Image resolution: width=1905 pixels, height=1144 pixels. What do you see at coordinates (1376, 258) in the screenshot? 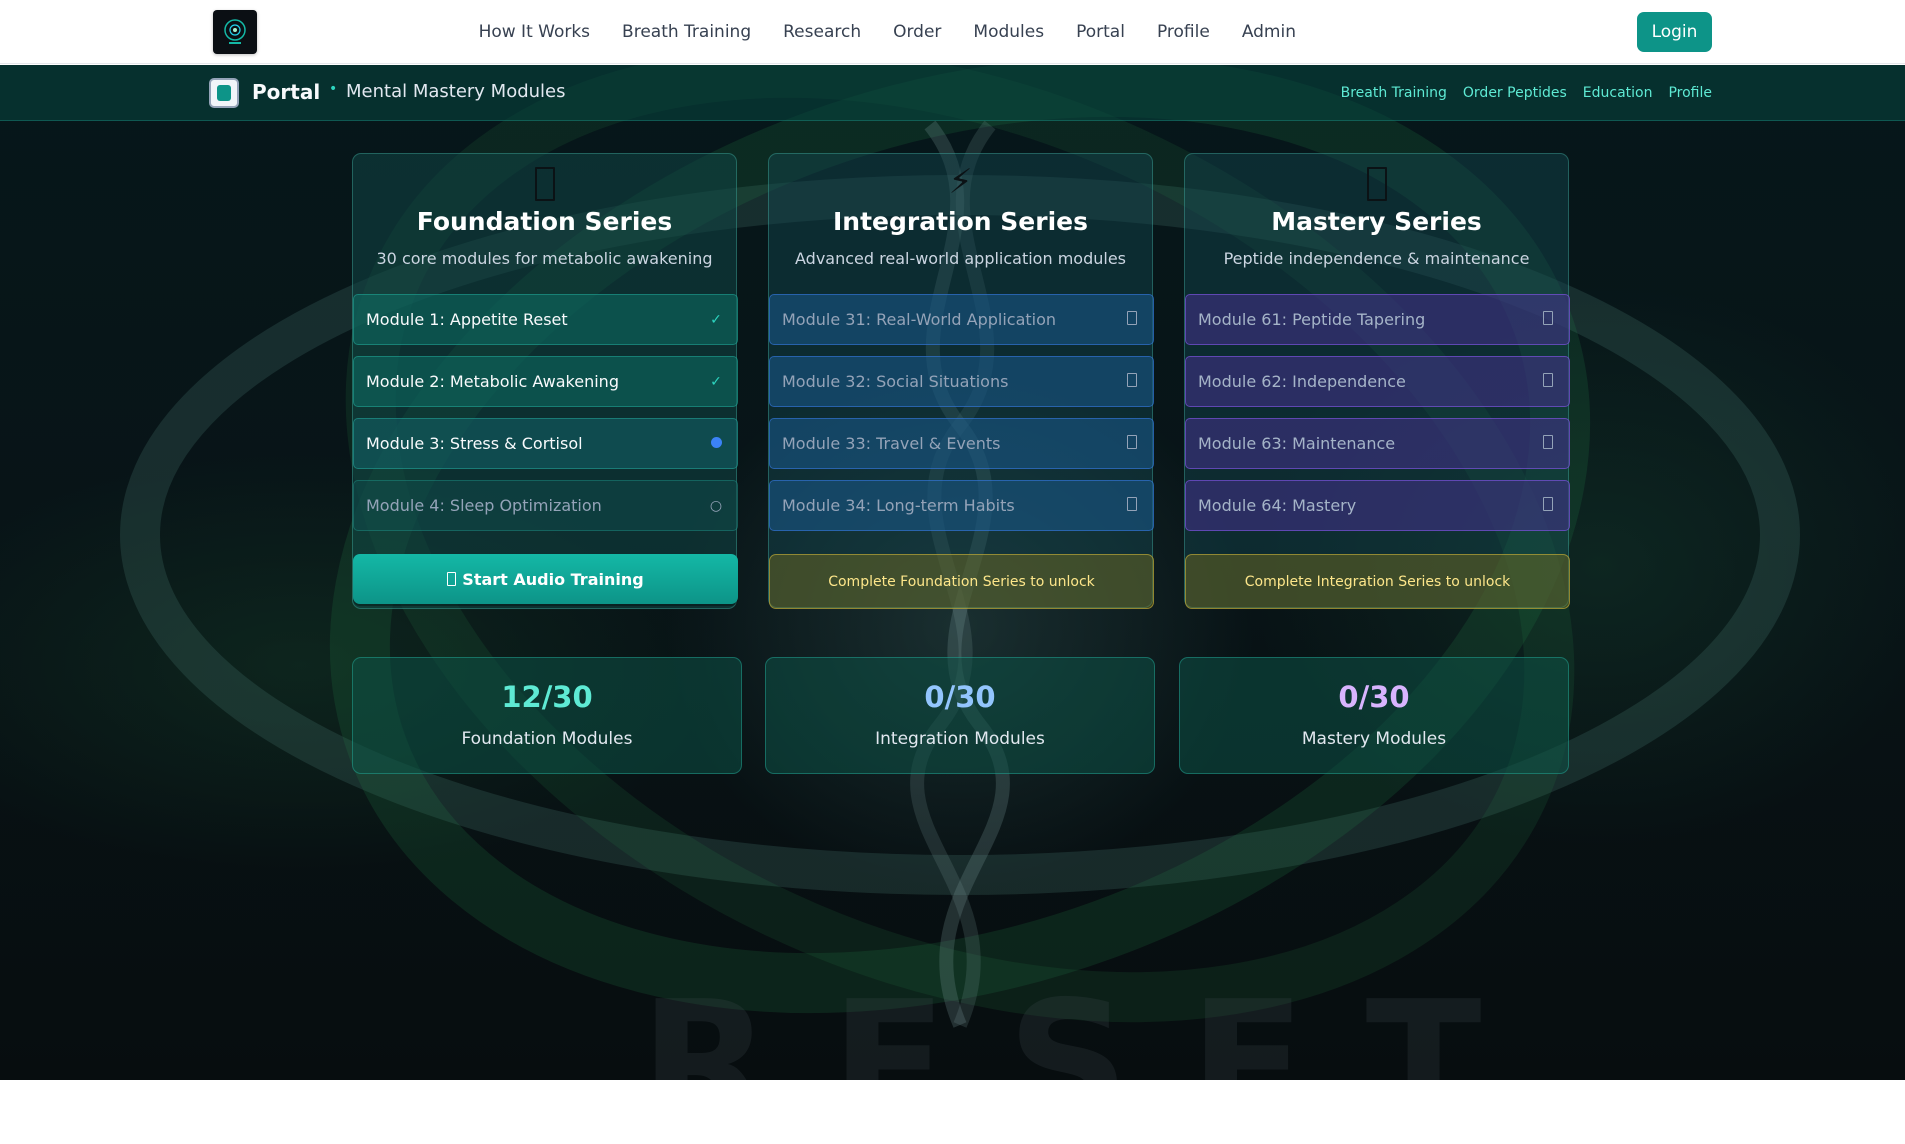
I see `series-description: Peptide independence & maintenance` at bounding box center [1376, 258].